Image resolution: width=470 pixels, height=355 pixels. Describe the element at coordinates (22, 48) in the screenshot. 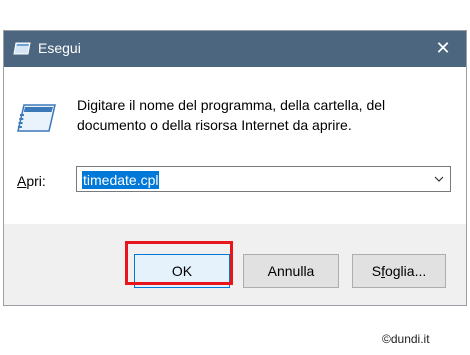

I see `run-dialog-icon` at that location.